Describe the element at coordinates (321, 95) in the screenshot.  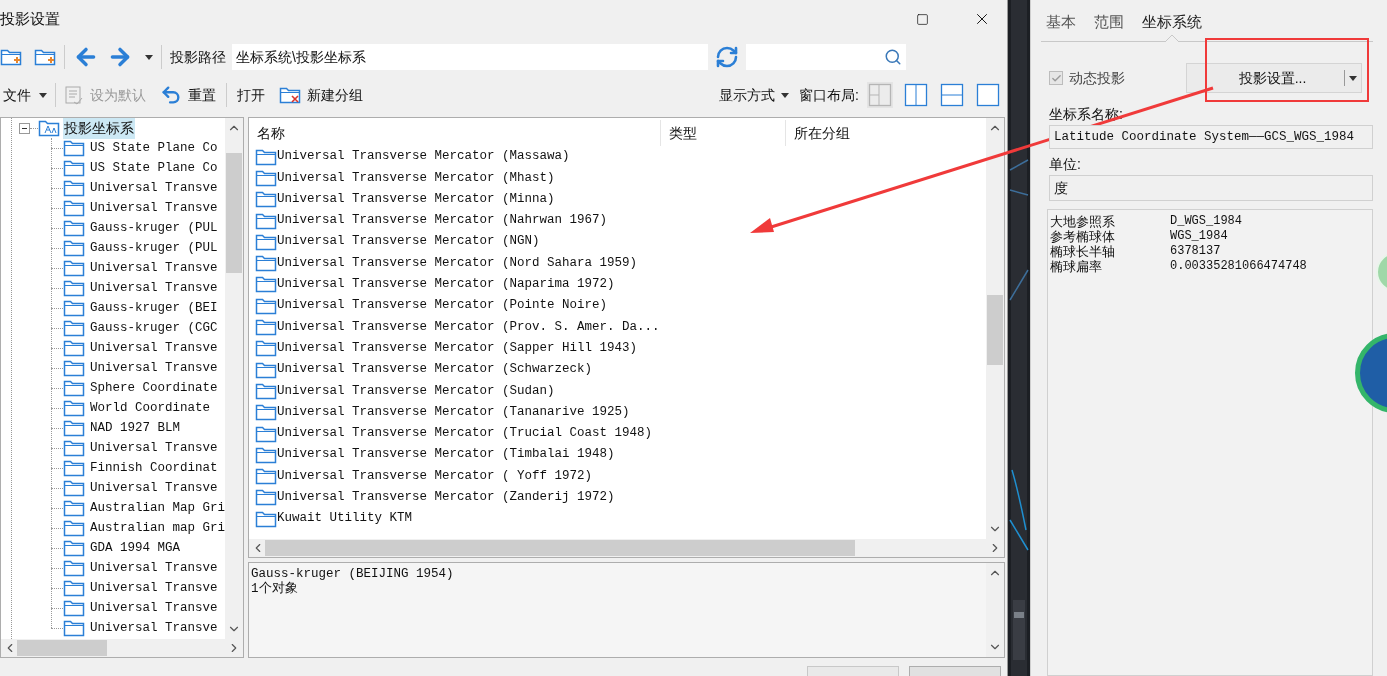
I see `new-group-button: 新建分组` at that location.